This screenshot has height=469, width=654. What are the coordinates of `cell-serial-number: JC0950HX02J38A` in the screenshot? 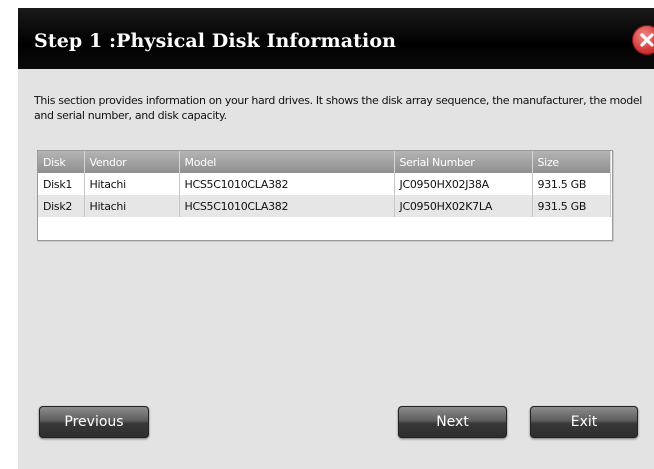 It's located at (463, 184).